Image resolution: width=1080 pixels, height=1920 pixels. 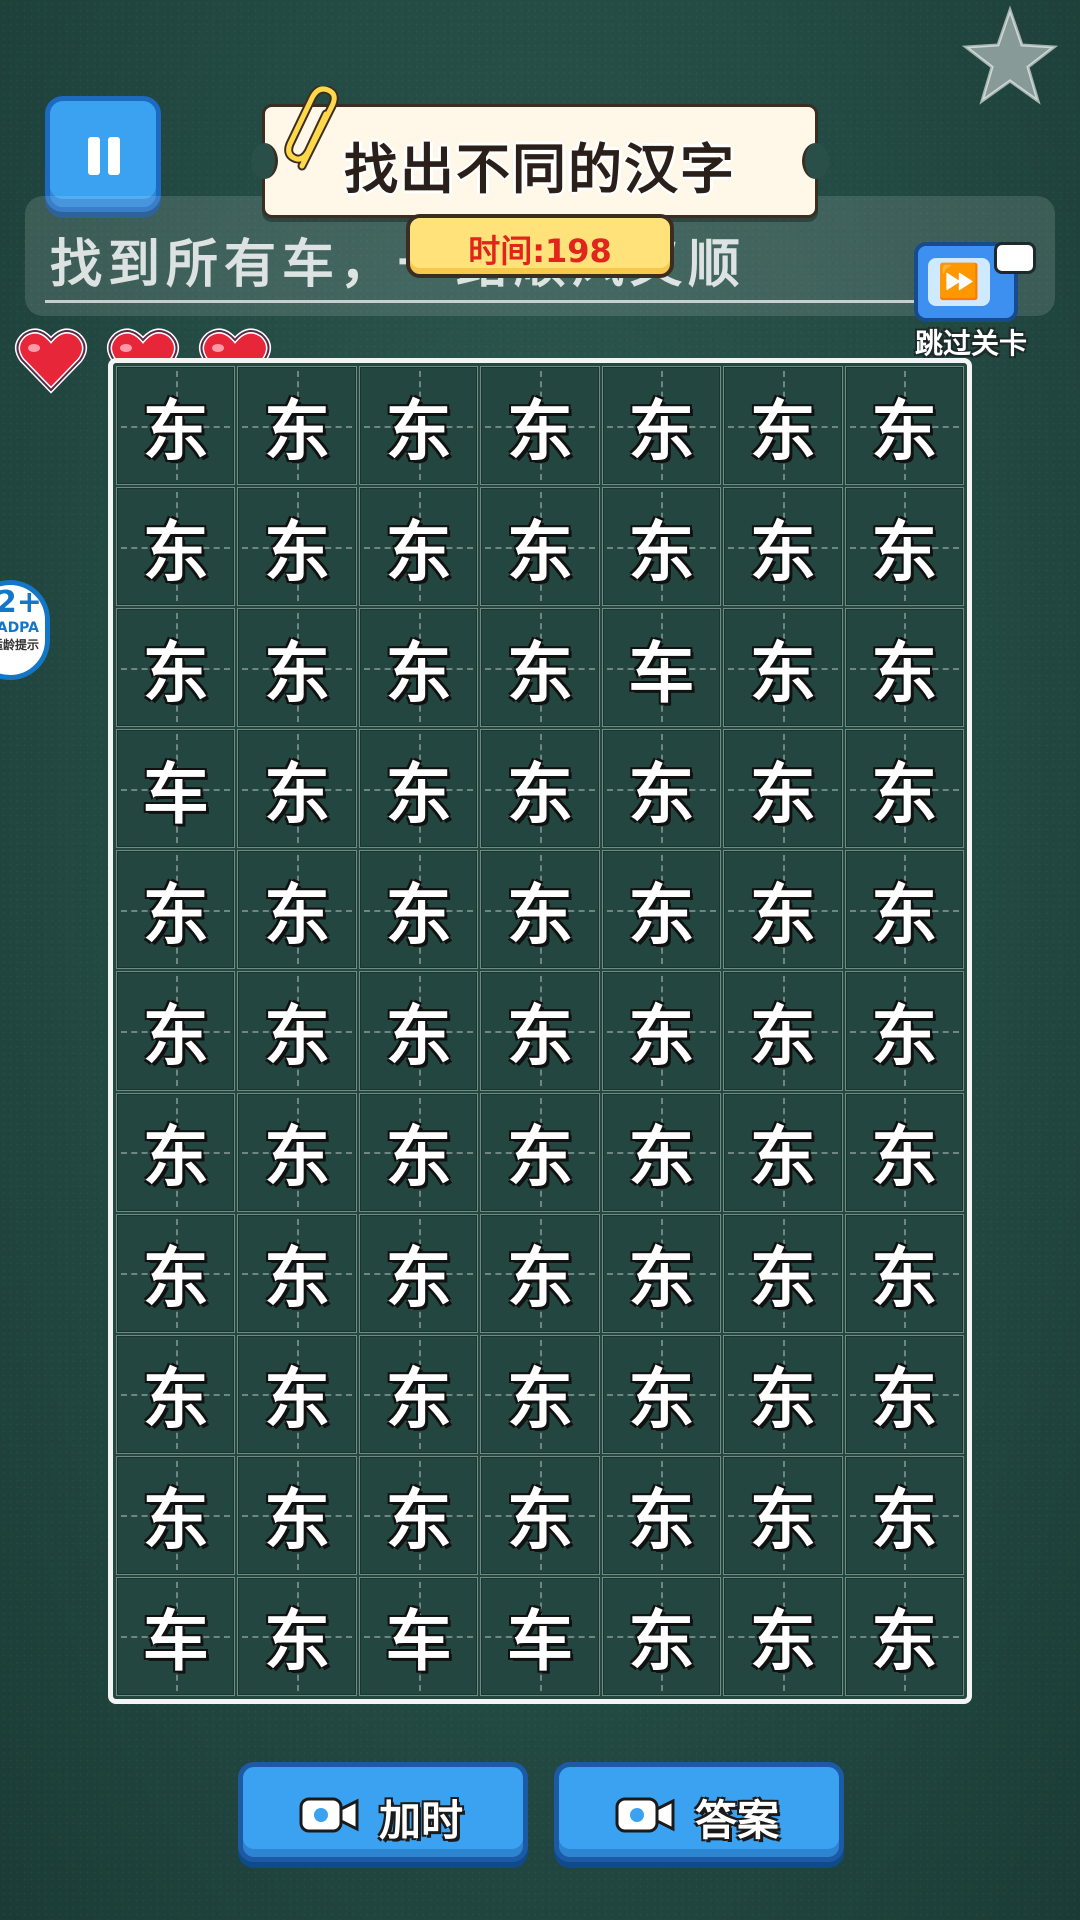 What do you see at coordinates (383, 1812) in the screenshot?
I see `add-time-button: 加时` at bounding box center [383, 1812].